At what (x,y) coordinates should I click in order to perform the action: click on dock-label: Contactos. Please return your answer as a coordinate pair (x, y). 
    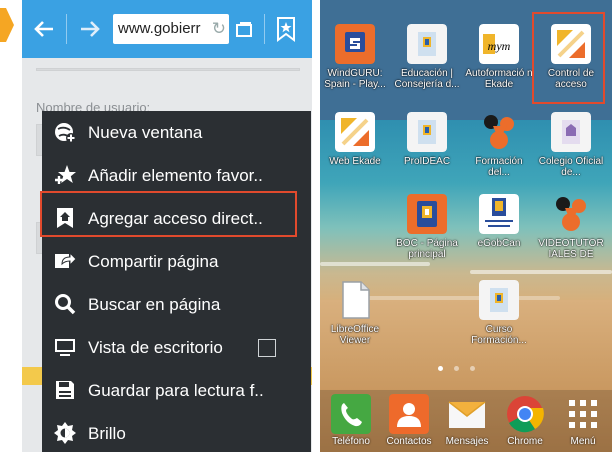
    Looking at the image, I should click on (409, 441).